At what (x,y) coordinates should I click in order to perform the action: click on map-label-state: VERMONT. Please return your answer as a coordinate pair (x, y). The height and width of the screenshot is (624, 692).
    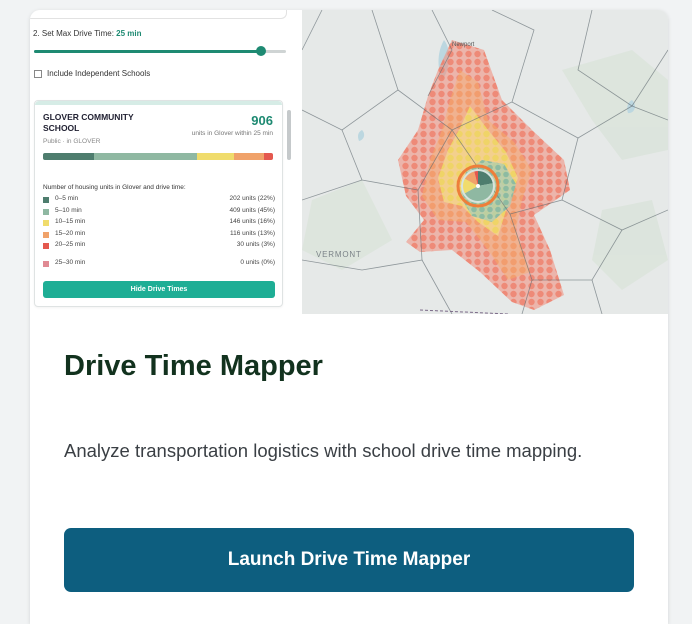
    Looking at the image, I should click on (339, 254).